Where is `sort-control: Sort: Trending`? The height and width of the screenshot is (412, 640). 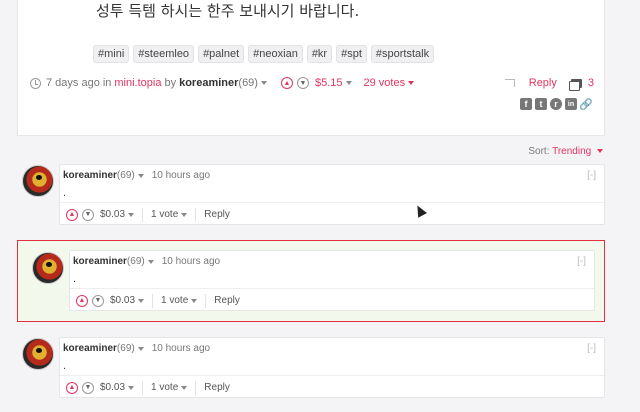
sort-control: Sort: Trending is located at coordinates (565, 151).